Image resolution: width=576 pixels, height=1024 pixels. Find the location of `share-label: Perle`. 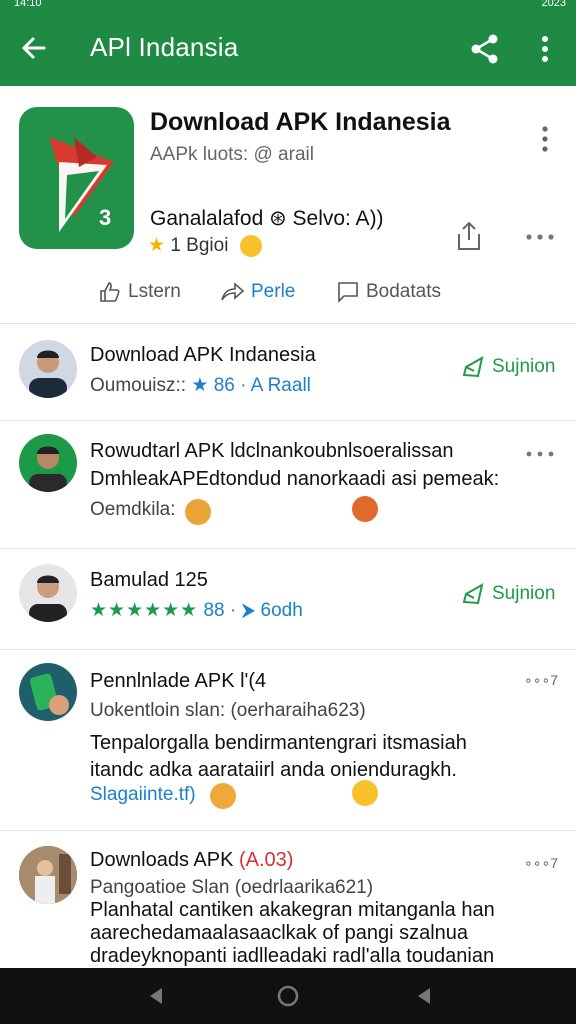

share-label: Perle is located at coordinates (273, 291).